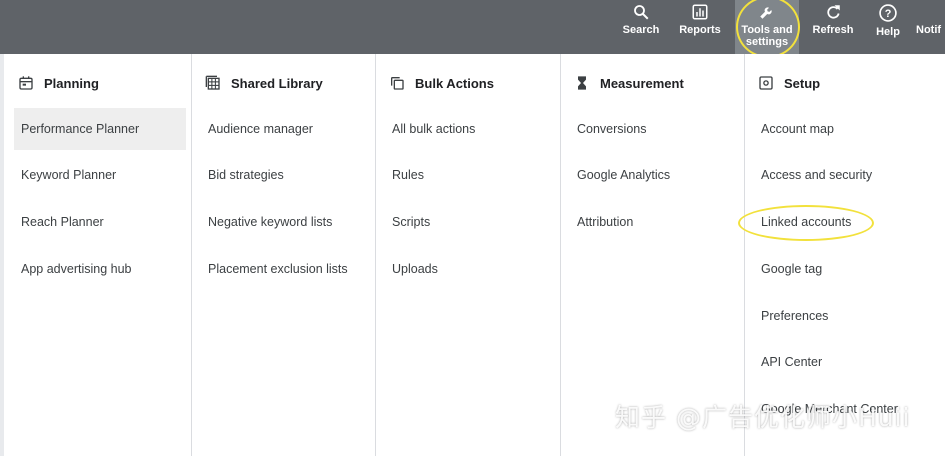 This screenshot has width=945, height=456. I want to click on menu-item-keyword-planner: Keyword Planner, so click(65, 175).